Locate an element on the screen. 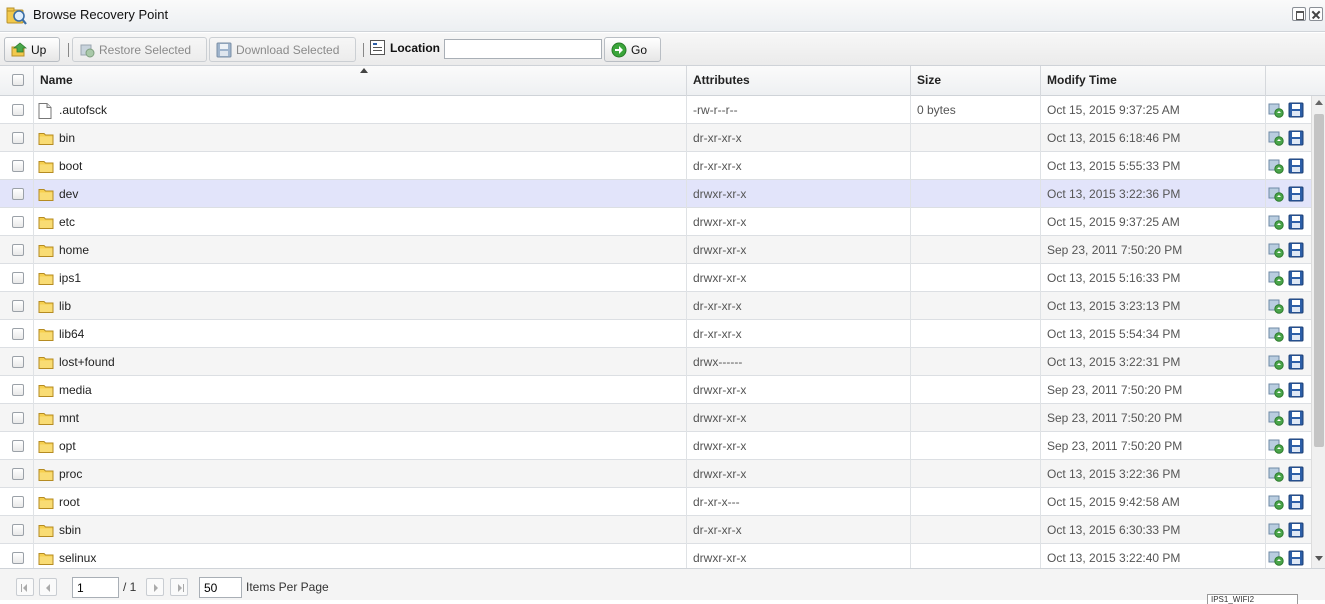  table-row: mnt drwxr-xr-x Sep 23, 2011 7:50:20 PM is located at coordinates (655, 418).